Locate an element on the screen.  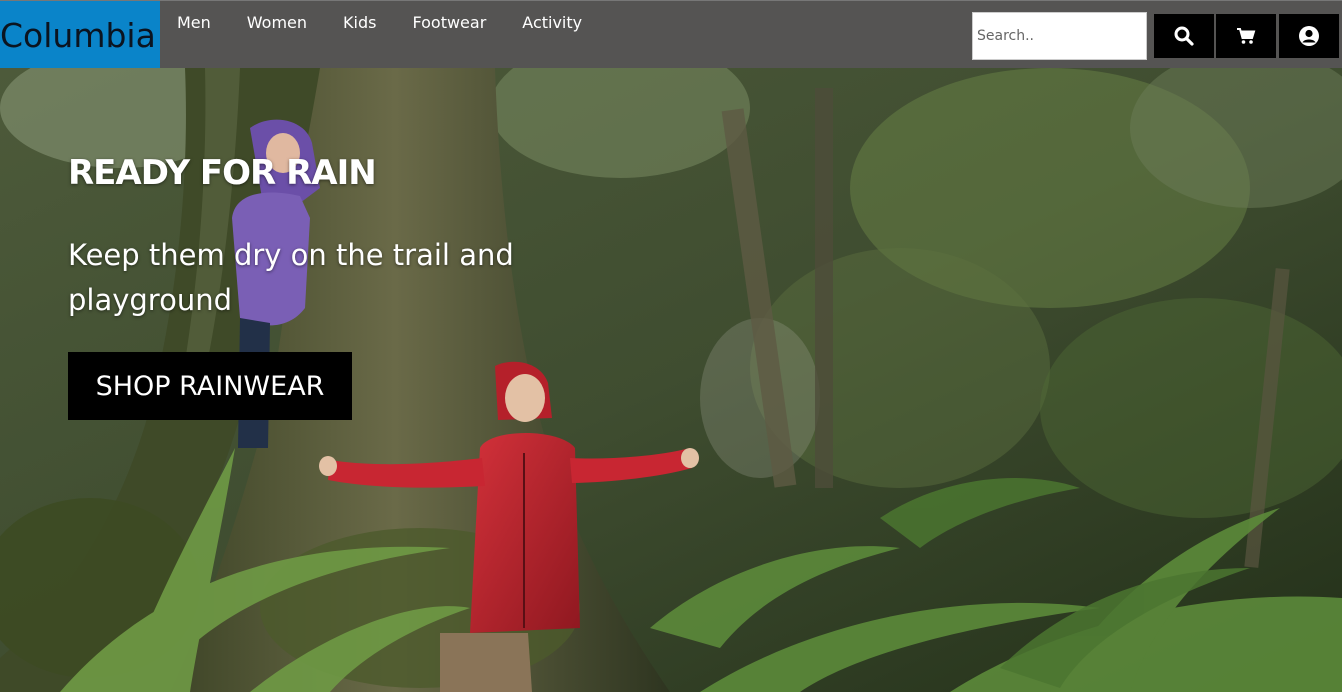
search-button is located at coordinates (1184, 36).